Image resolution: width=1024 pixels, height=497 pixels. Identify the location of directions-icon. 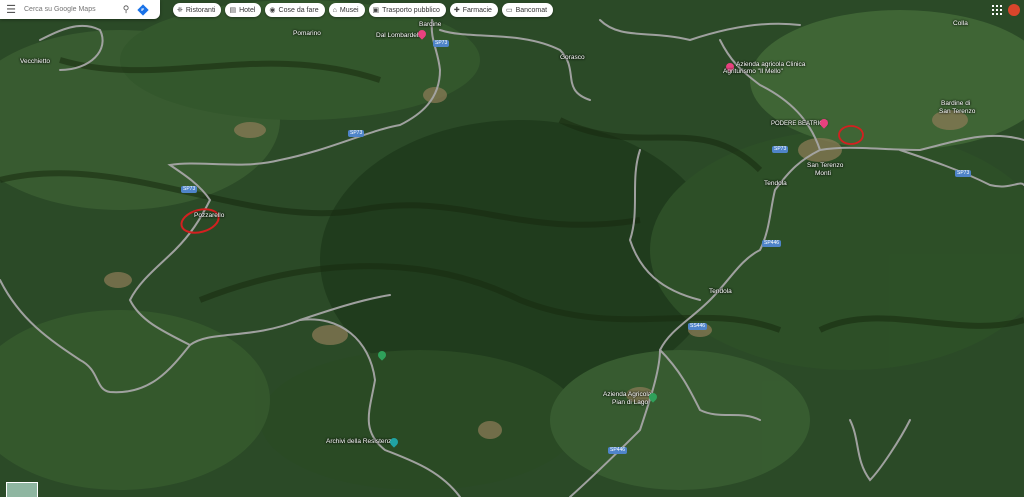
(143, 10).